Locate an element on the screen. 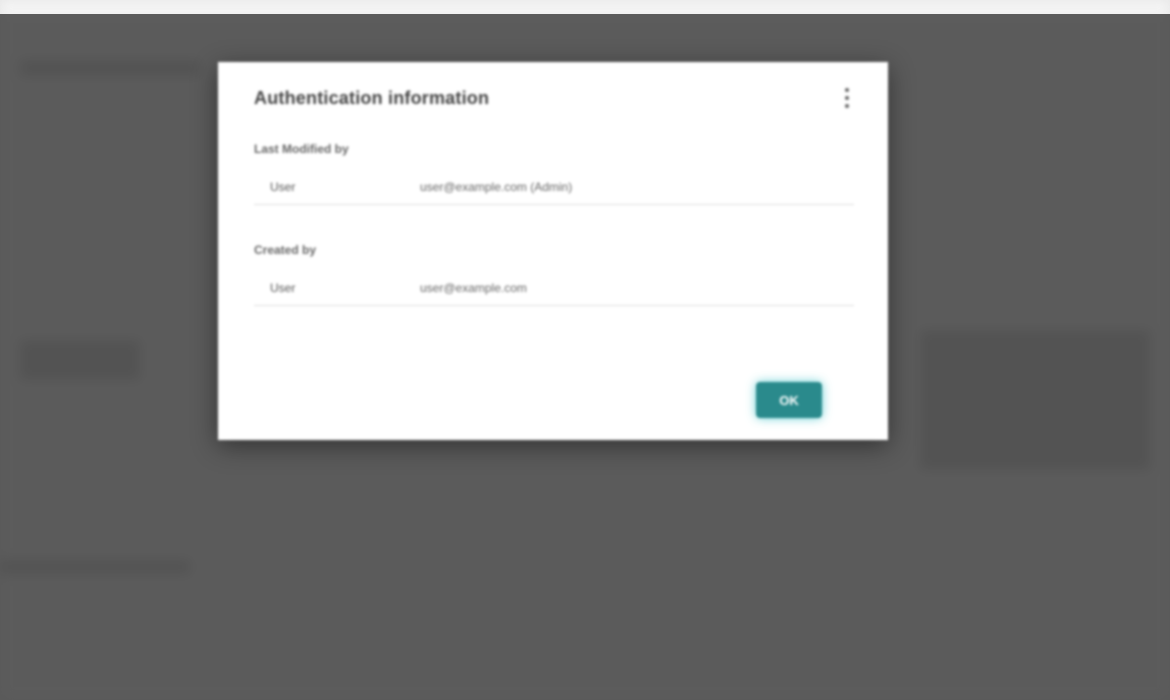  app-top-bar is located at coordinates (585, 7).